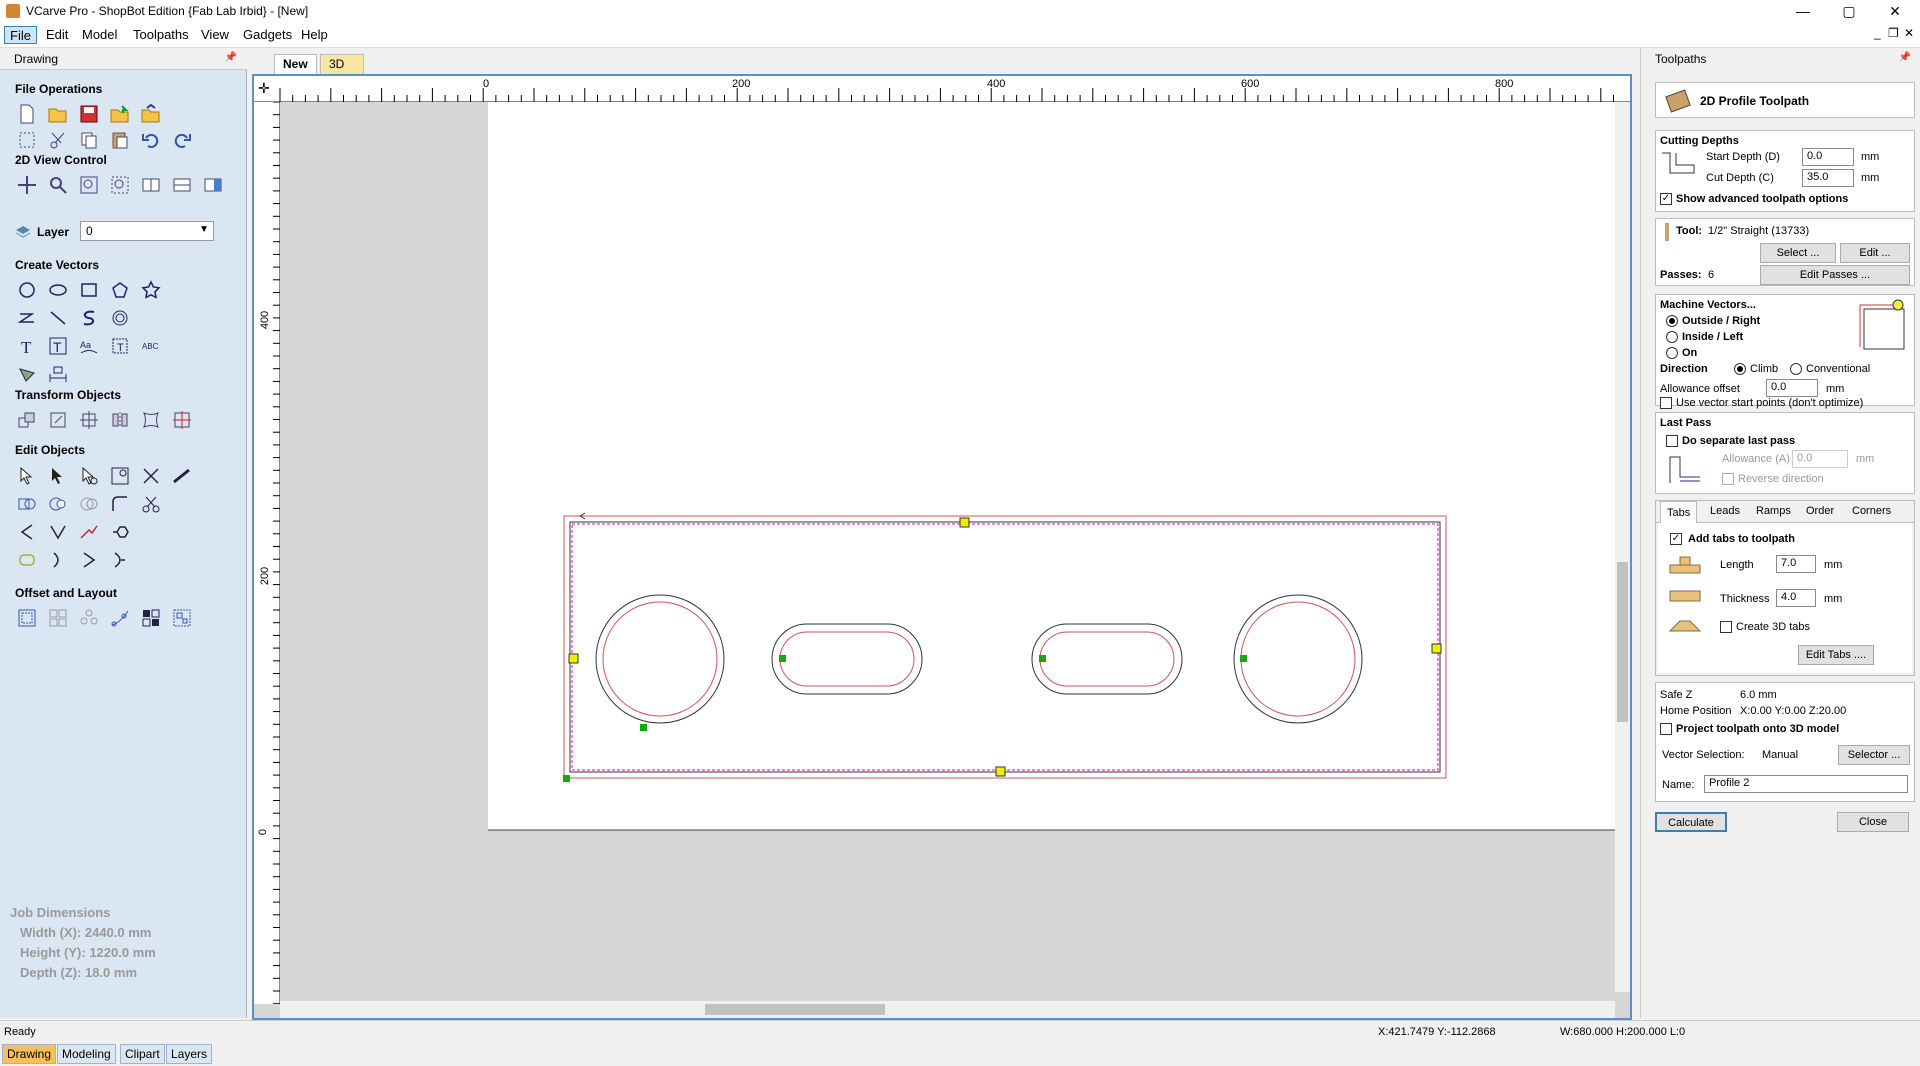  Describe the element at coordinates (58, 532) in the screenshot. I see `join-vectors-icon` at that location.